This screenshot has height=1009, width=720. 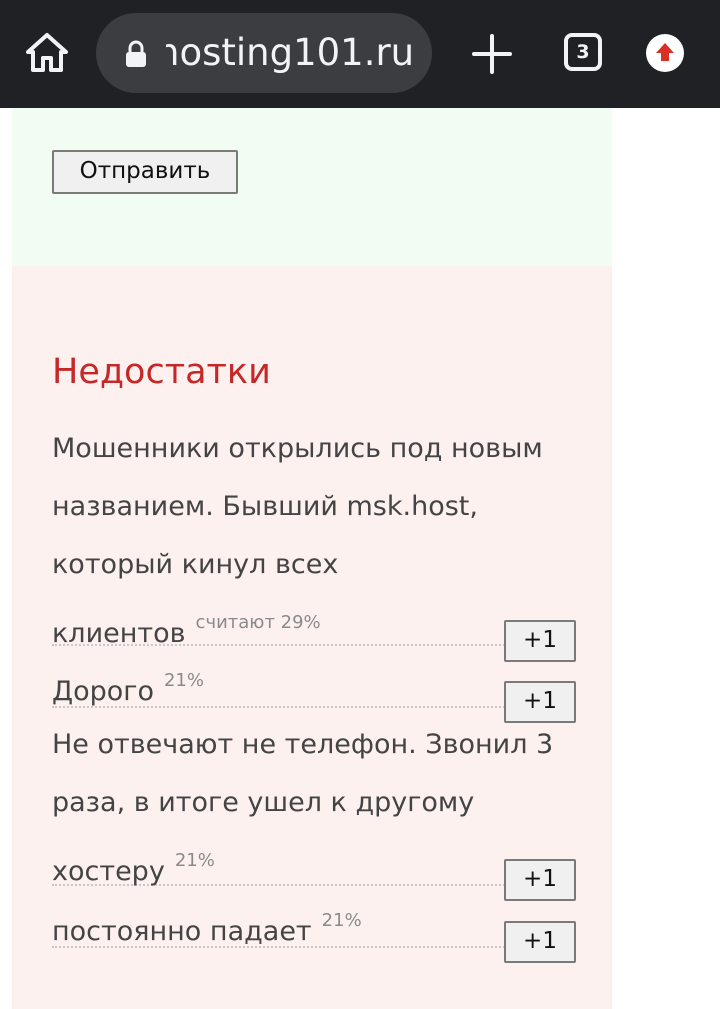 What do you see at coordinates (136, 53) in the screenshot?
I see `lock-icon` at bounding box center [136, 53].